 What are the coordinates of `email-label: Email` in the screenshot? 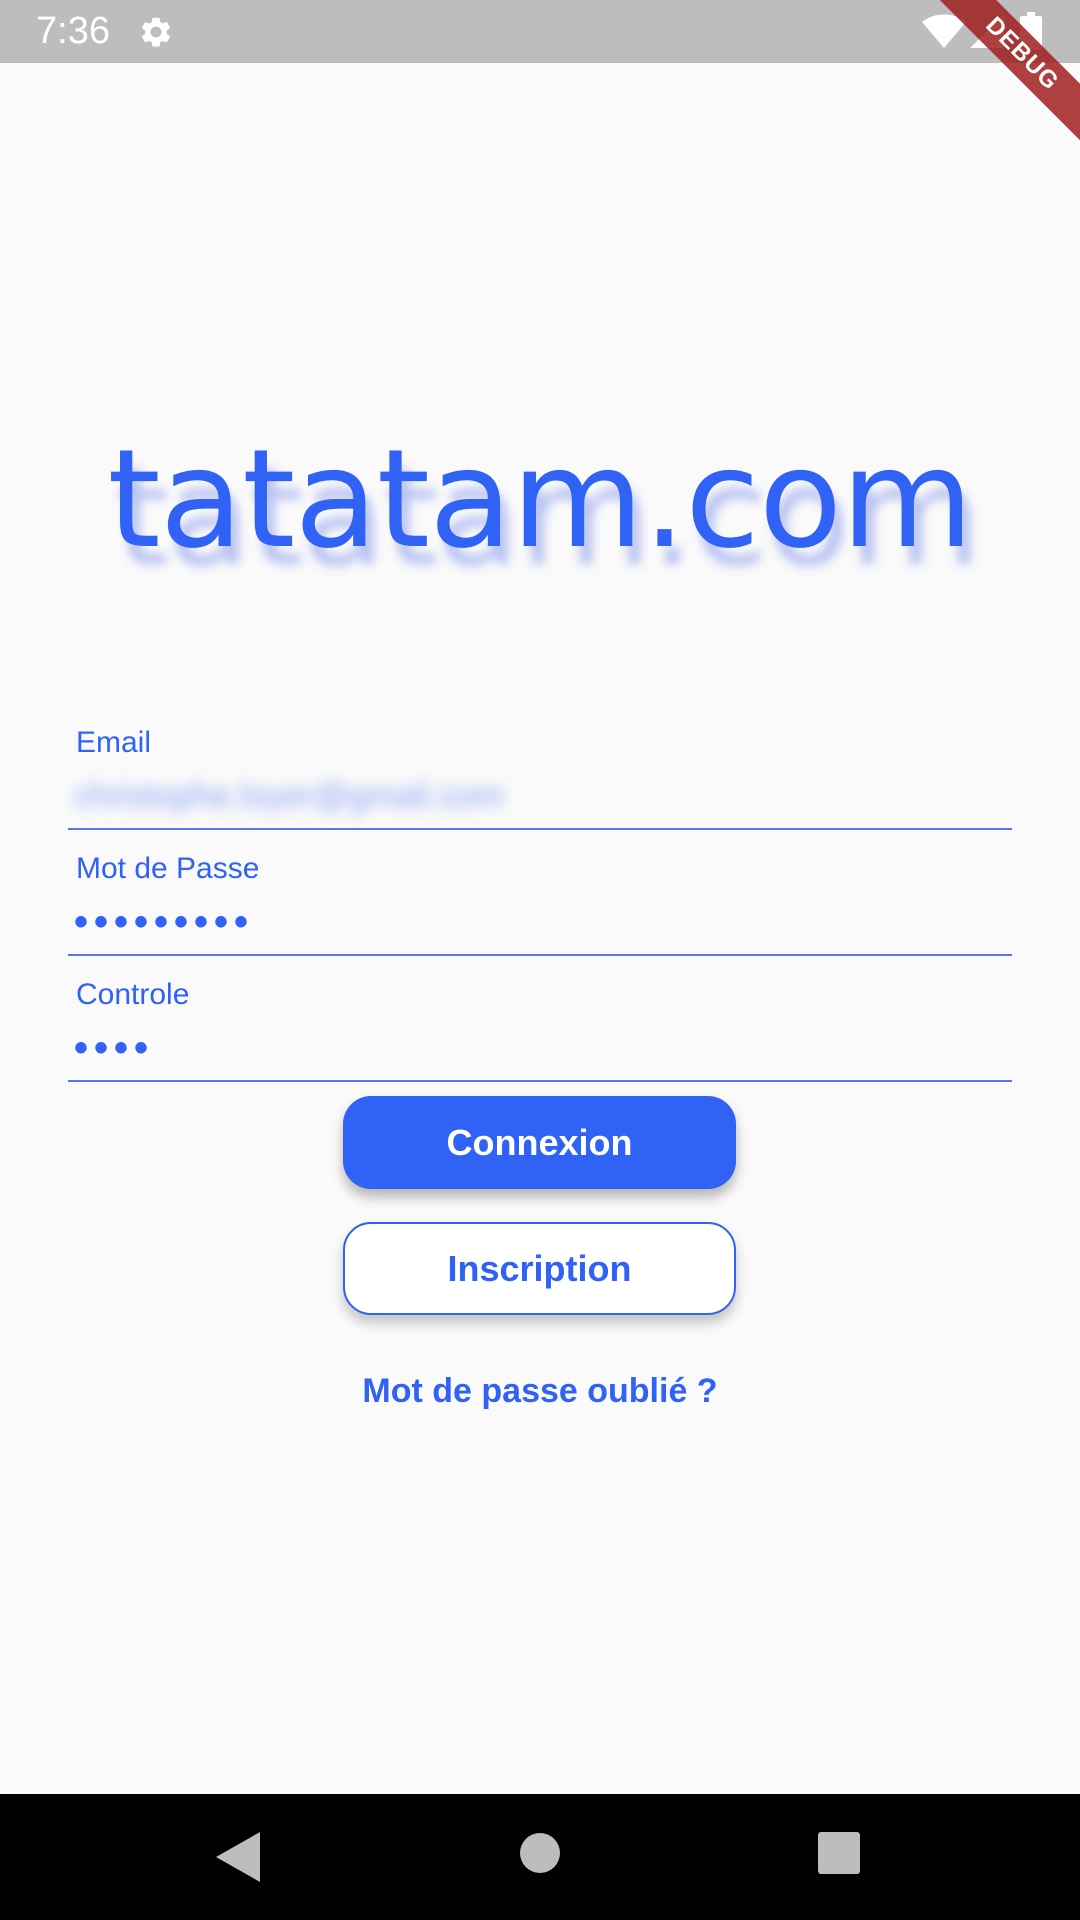 It's located at (114, 742).